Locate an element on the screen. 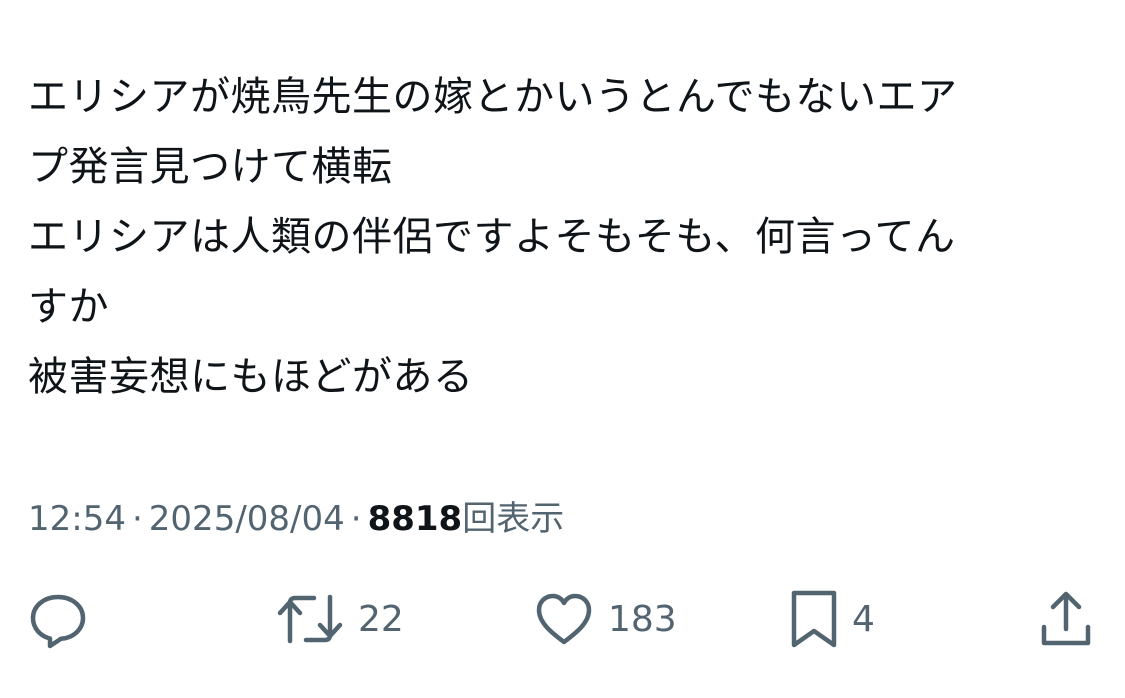 The image size is (1125, 698). retweet-icon is located at coordinates (310, 619).